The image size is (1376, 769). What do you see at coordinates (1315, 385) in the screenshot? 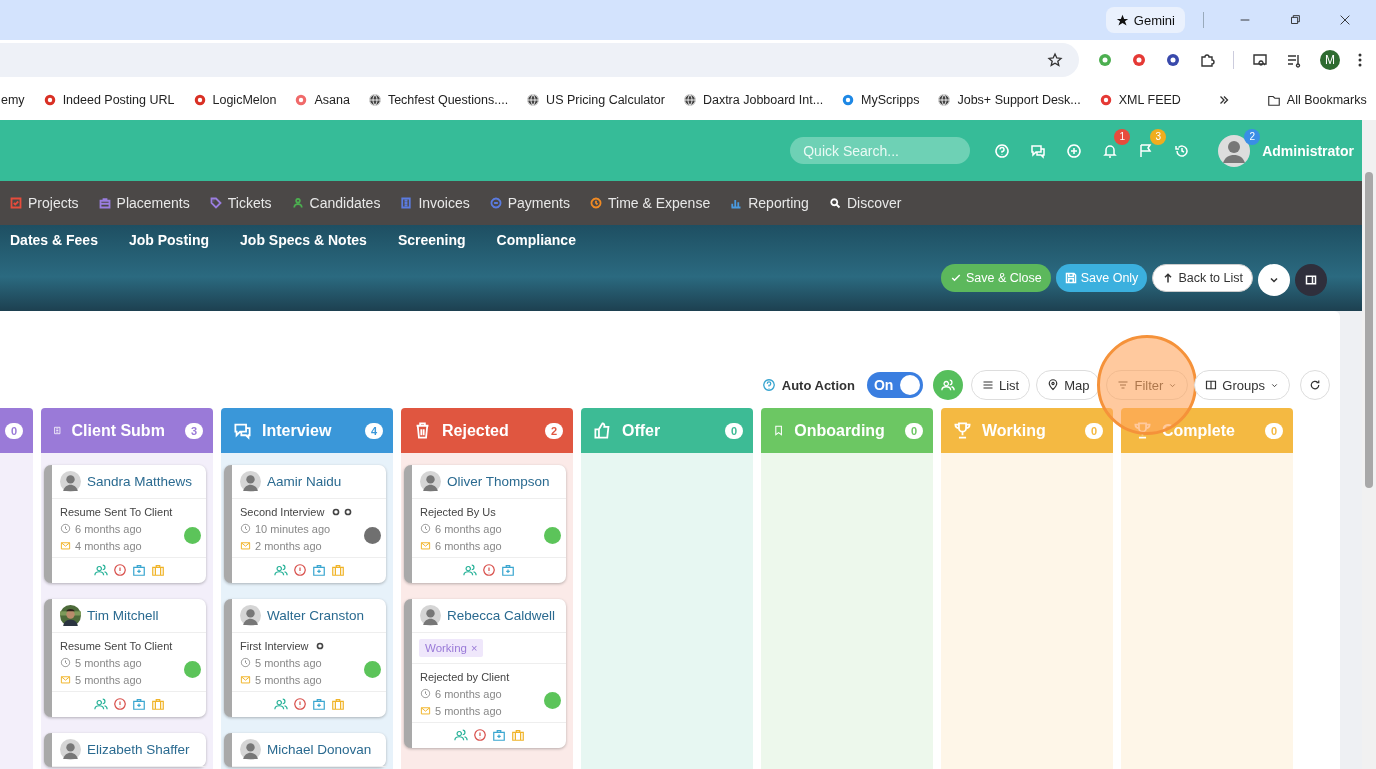
I see `refresh-button` at bounding box center [1315, 385].